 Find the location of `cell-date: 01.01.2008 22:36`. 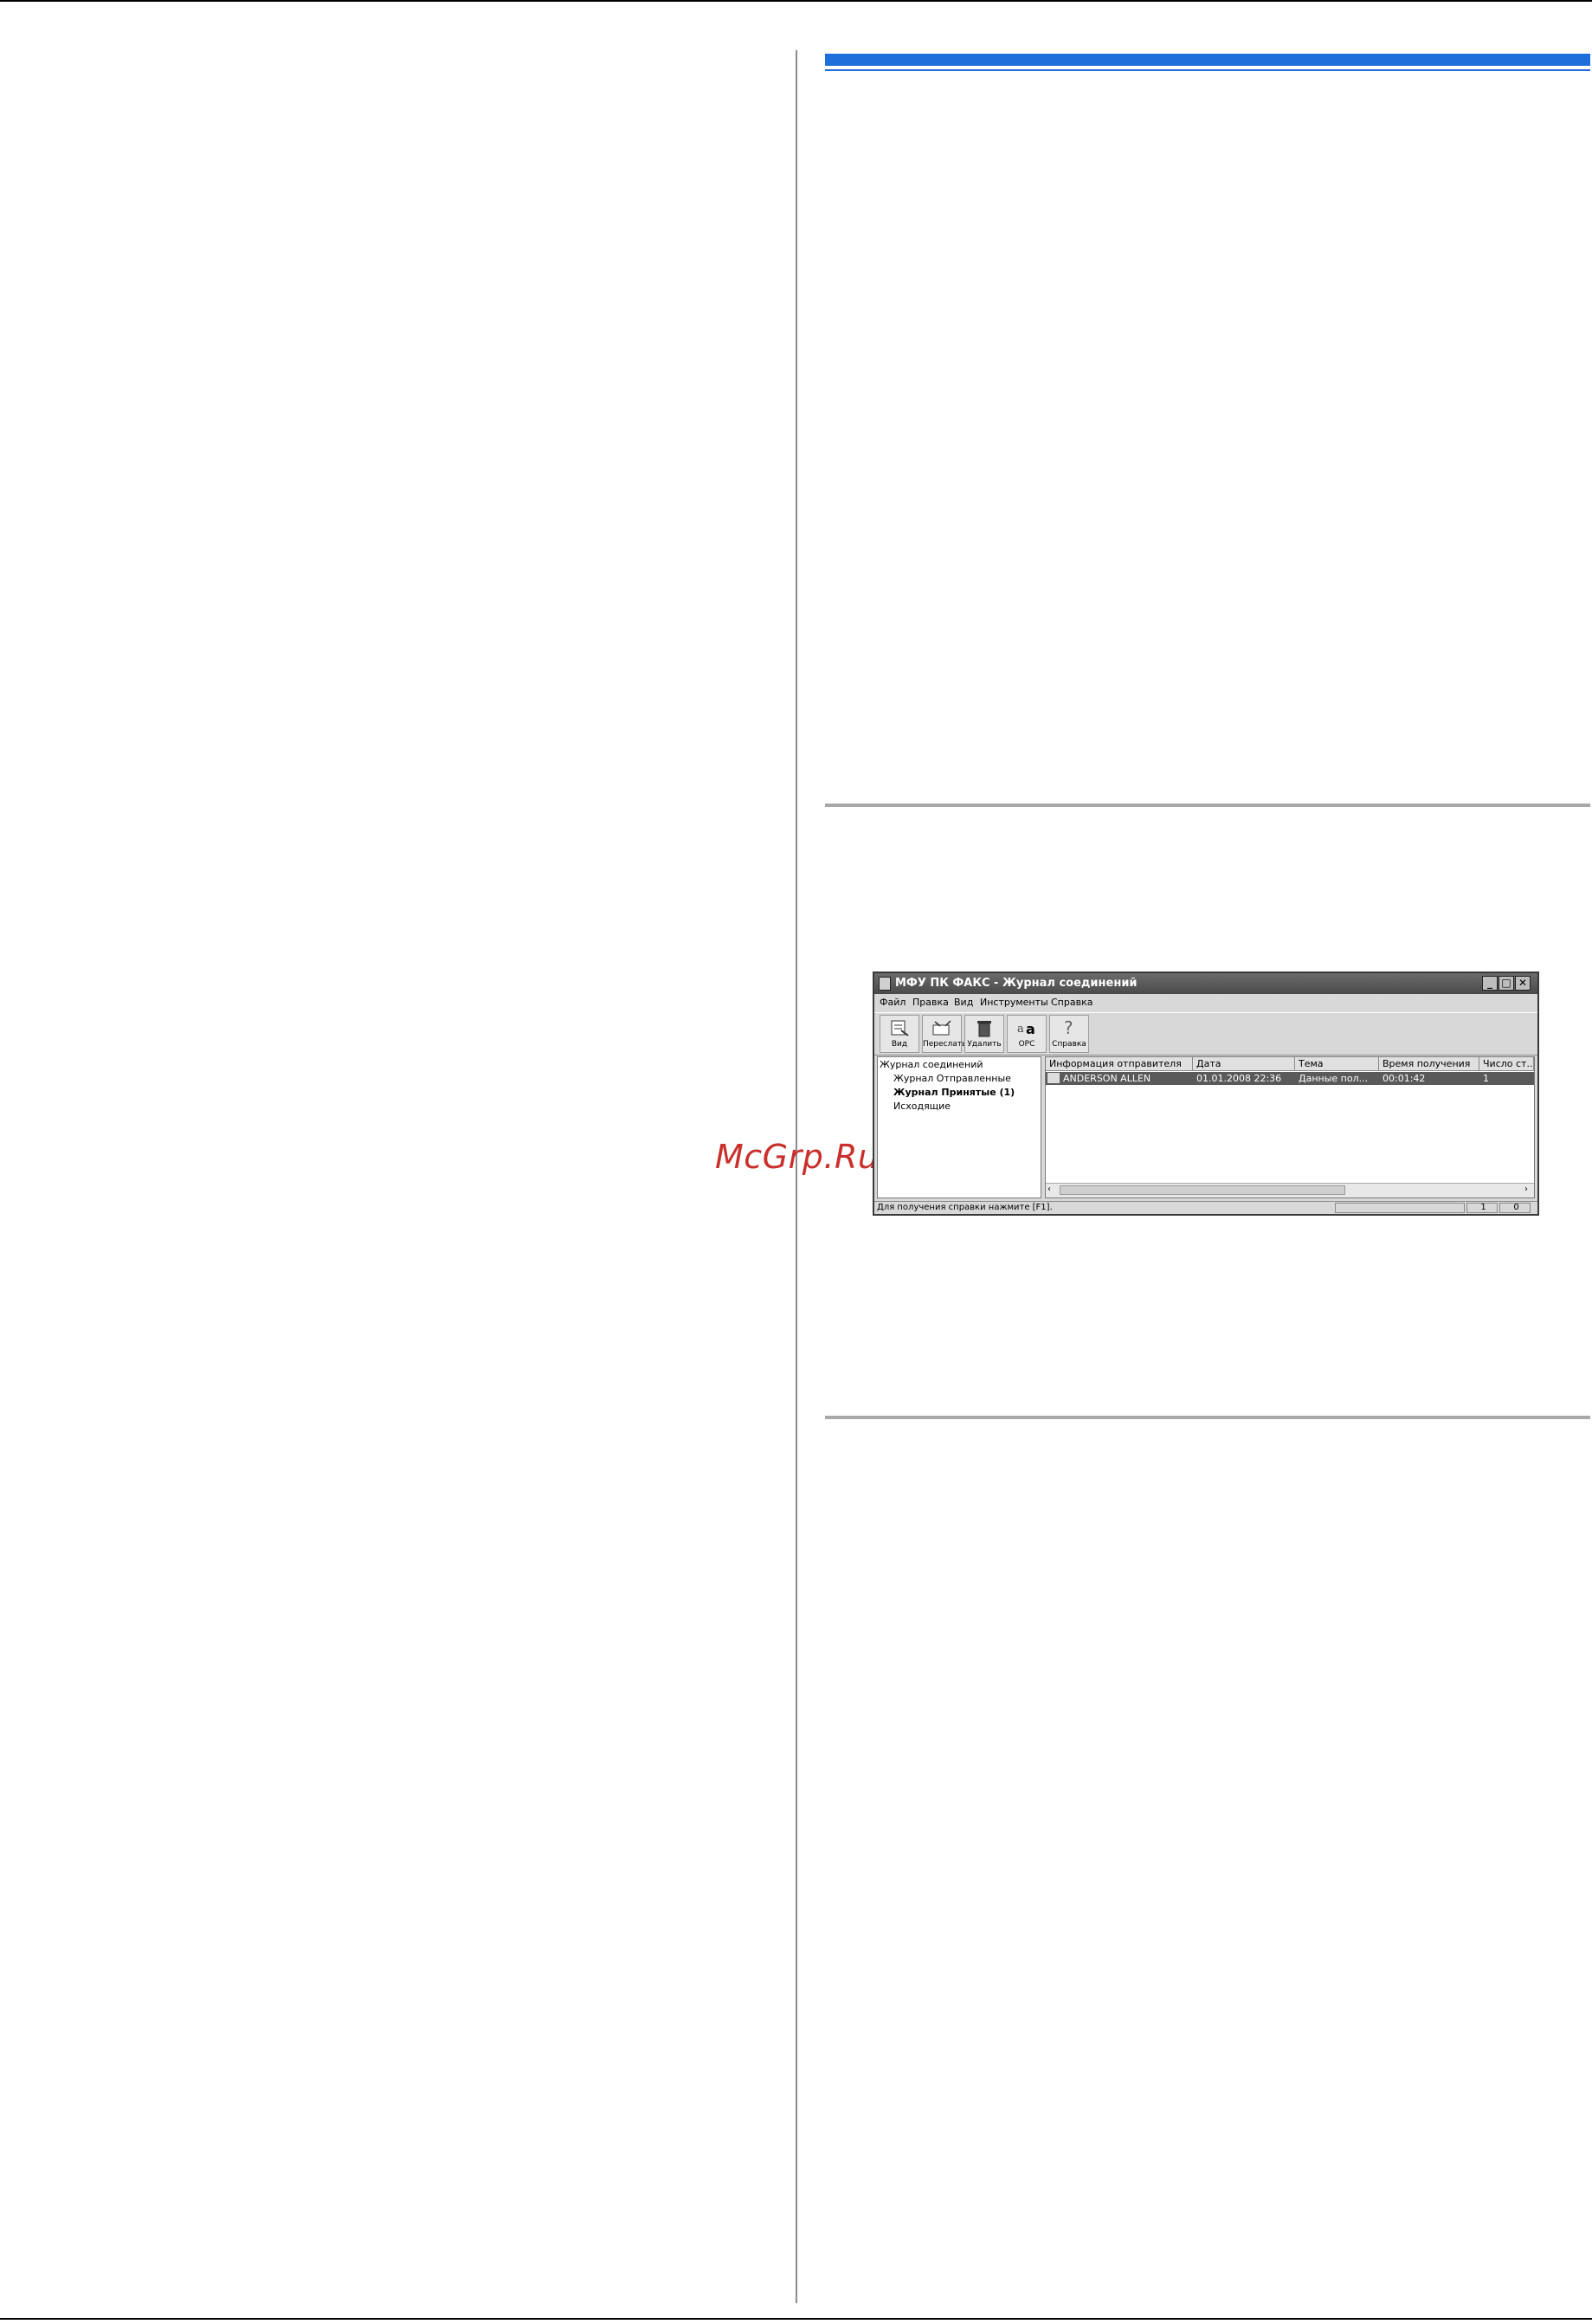

cell-date: 01.01.2008 22:36 is located at coordinates (1239, 1078).